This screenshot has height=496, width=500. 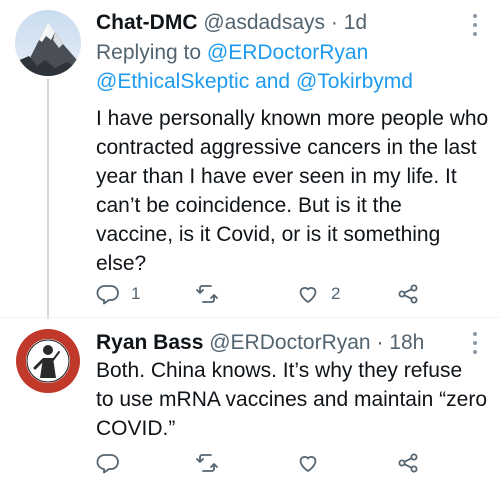 What do you see at coordinates (264, 22) in the screenshot?
I see `author-handle: @asdadsays` at bounding box center [264, 22].